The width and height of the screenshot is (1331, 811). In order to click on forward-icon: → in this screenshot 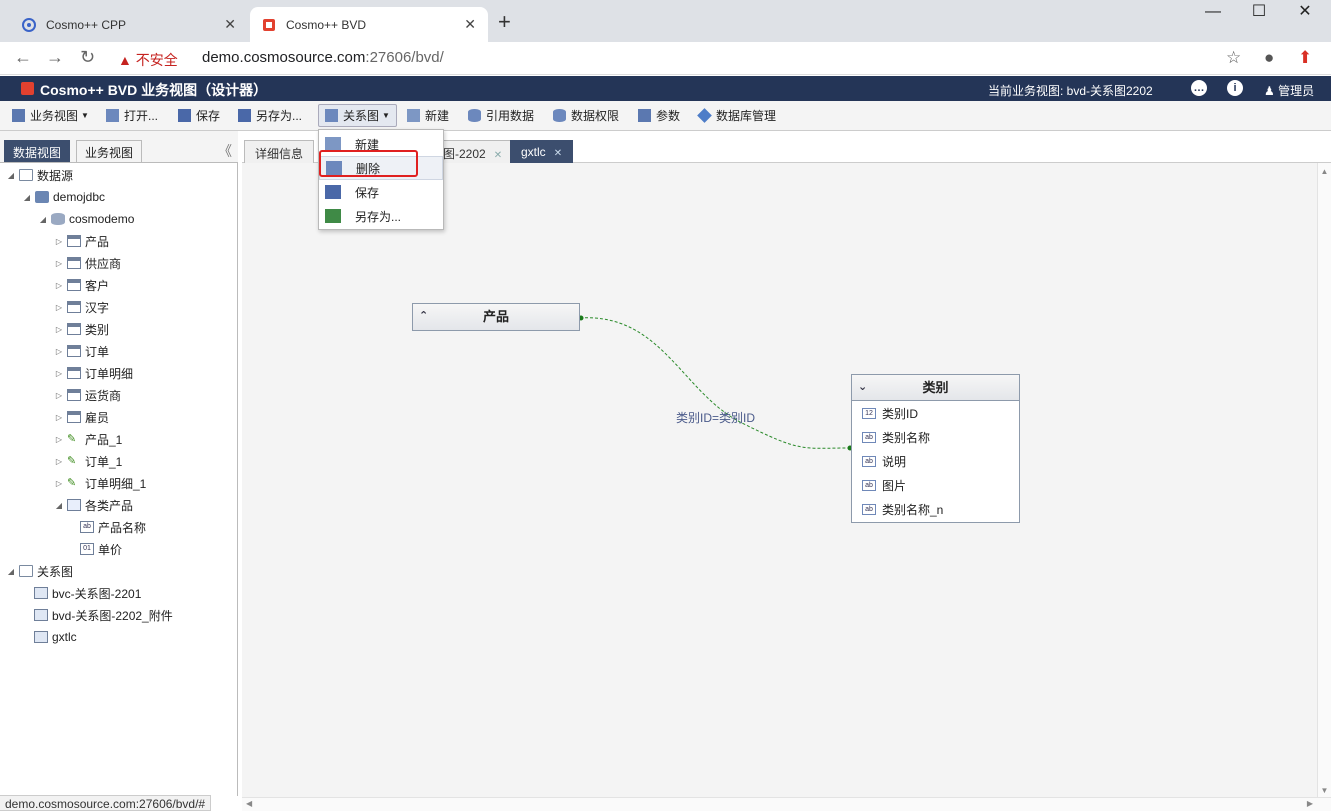, I will do `click(55, 57)`.